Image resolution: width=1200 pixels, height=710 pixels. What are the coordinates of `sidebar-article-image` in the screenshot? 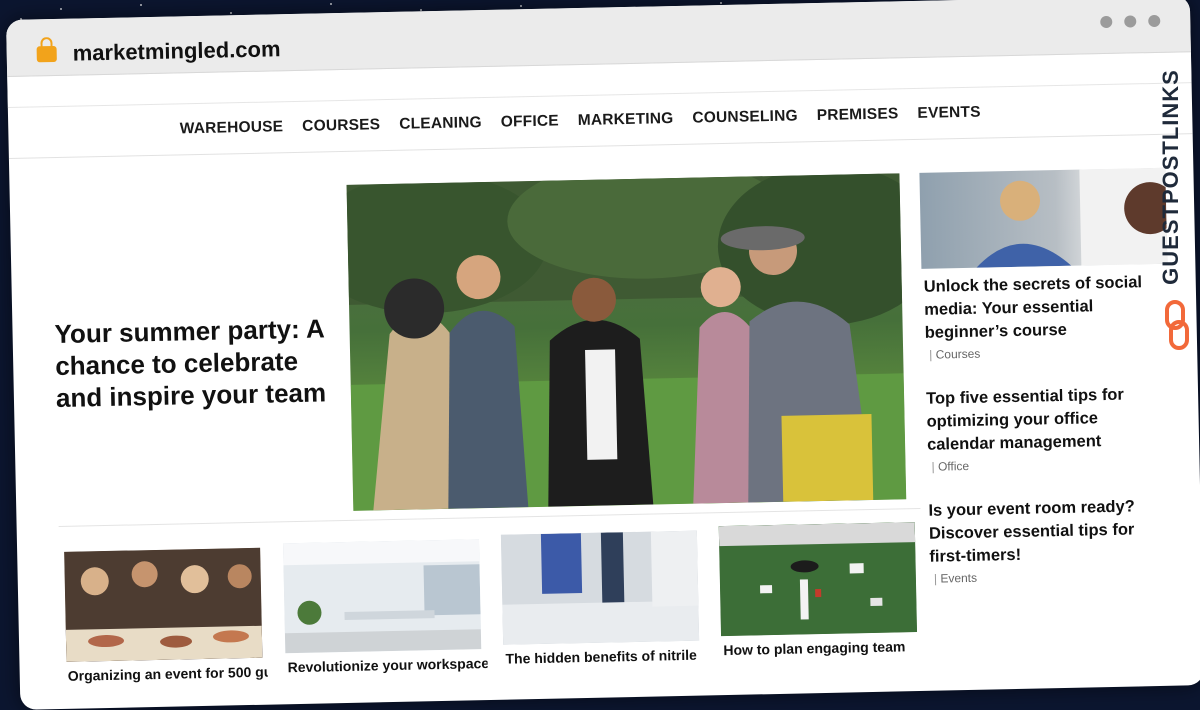 It's located at (1043, 218).